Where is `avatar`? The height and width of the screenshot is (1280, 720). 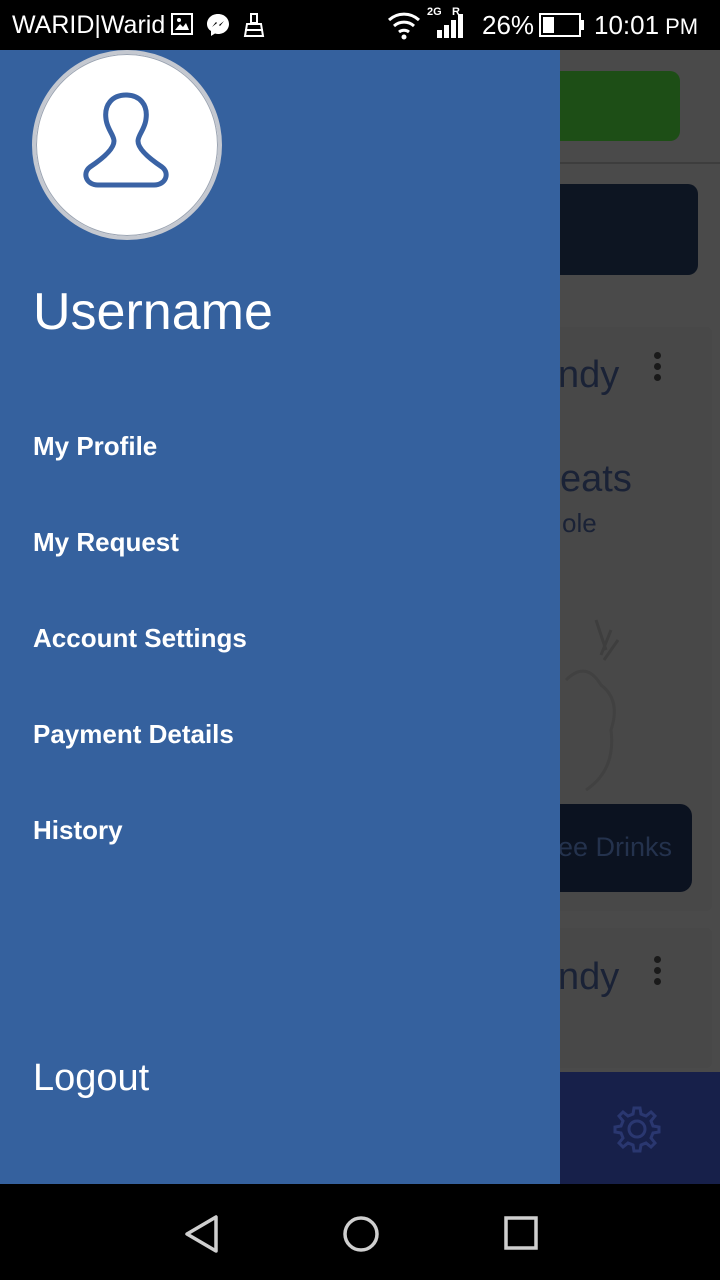
avatar is located at coordinates (127, 145).